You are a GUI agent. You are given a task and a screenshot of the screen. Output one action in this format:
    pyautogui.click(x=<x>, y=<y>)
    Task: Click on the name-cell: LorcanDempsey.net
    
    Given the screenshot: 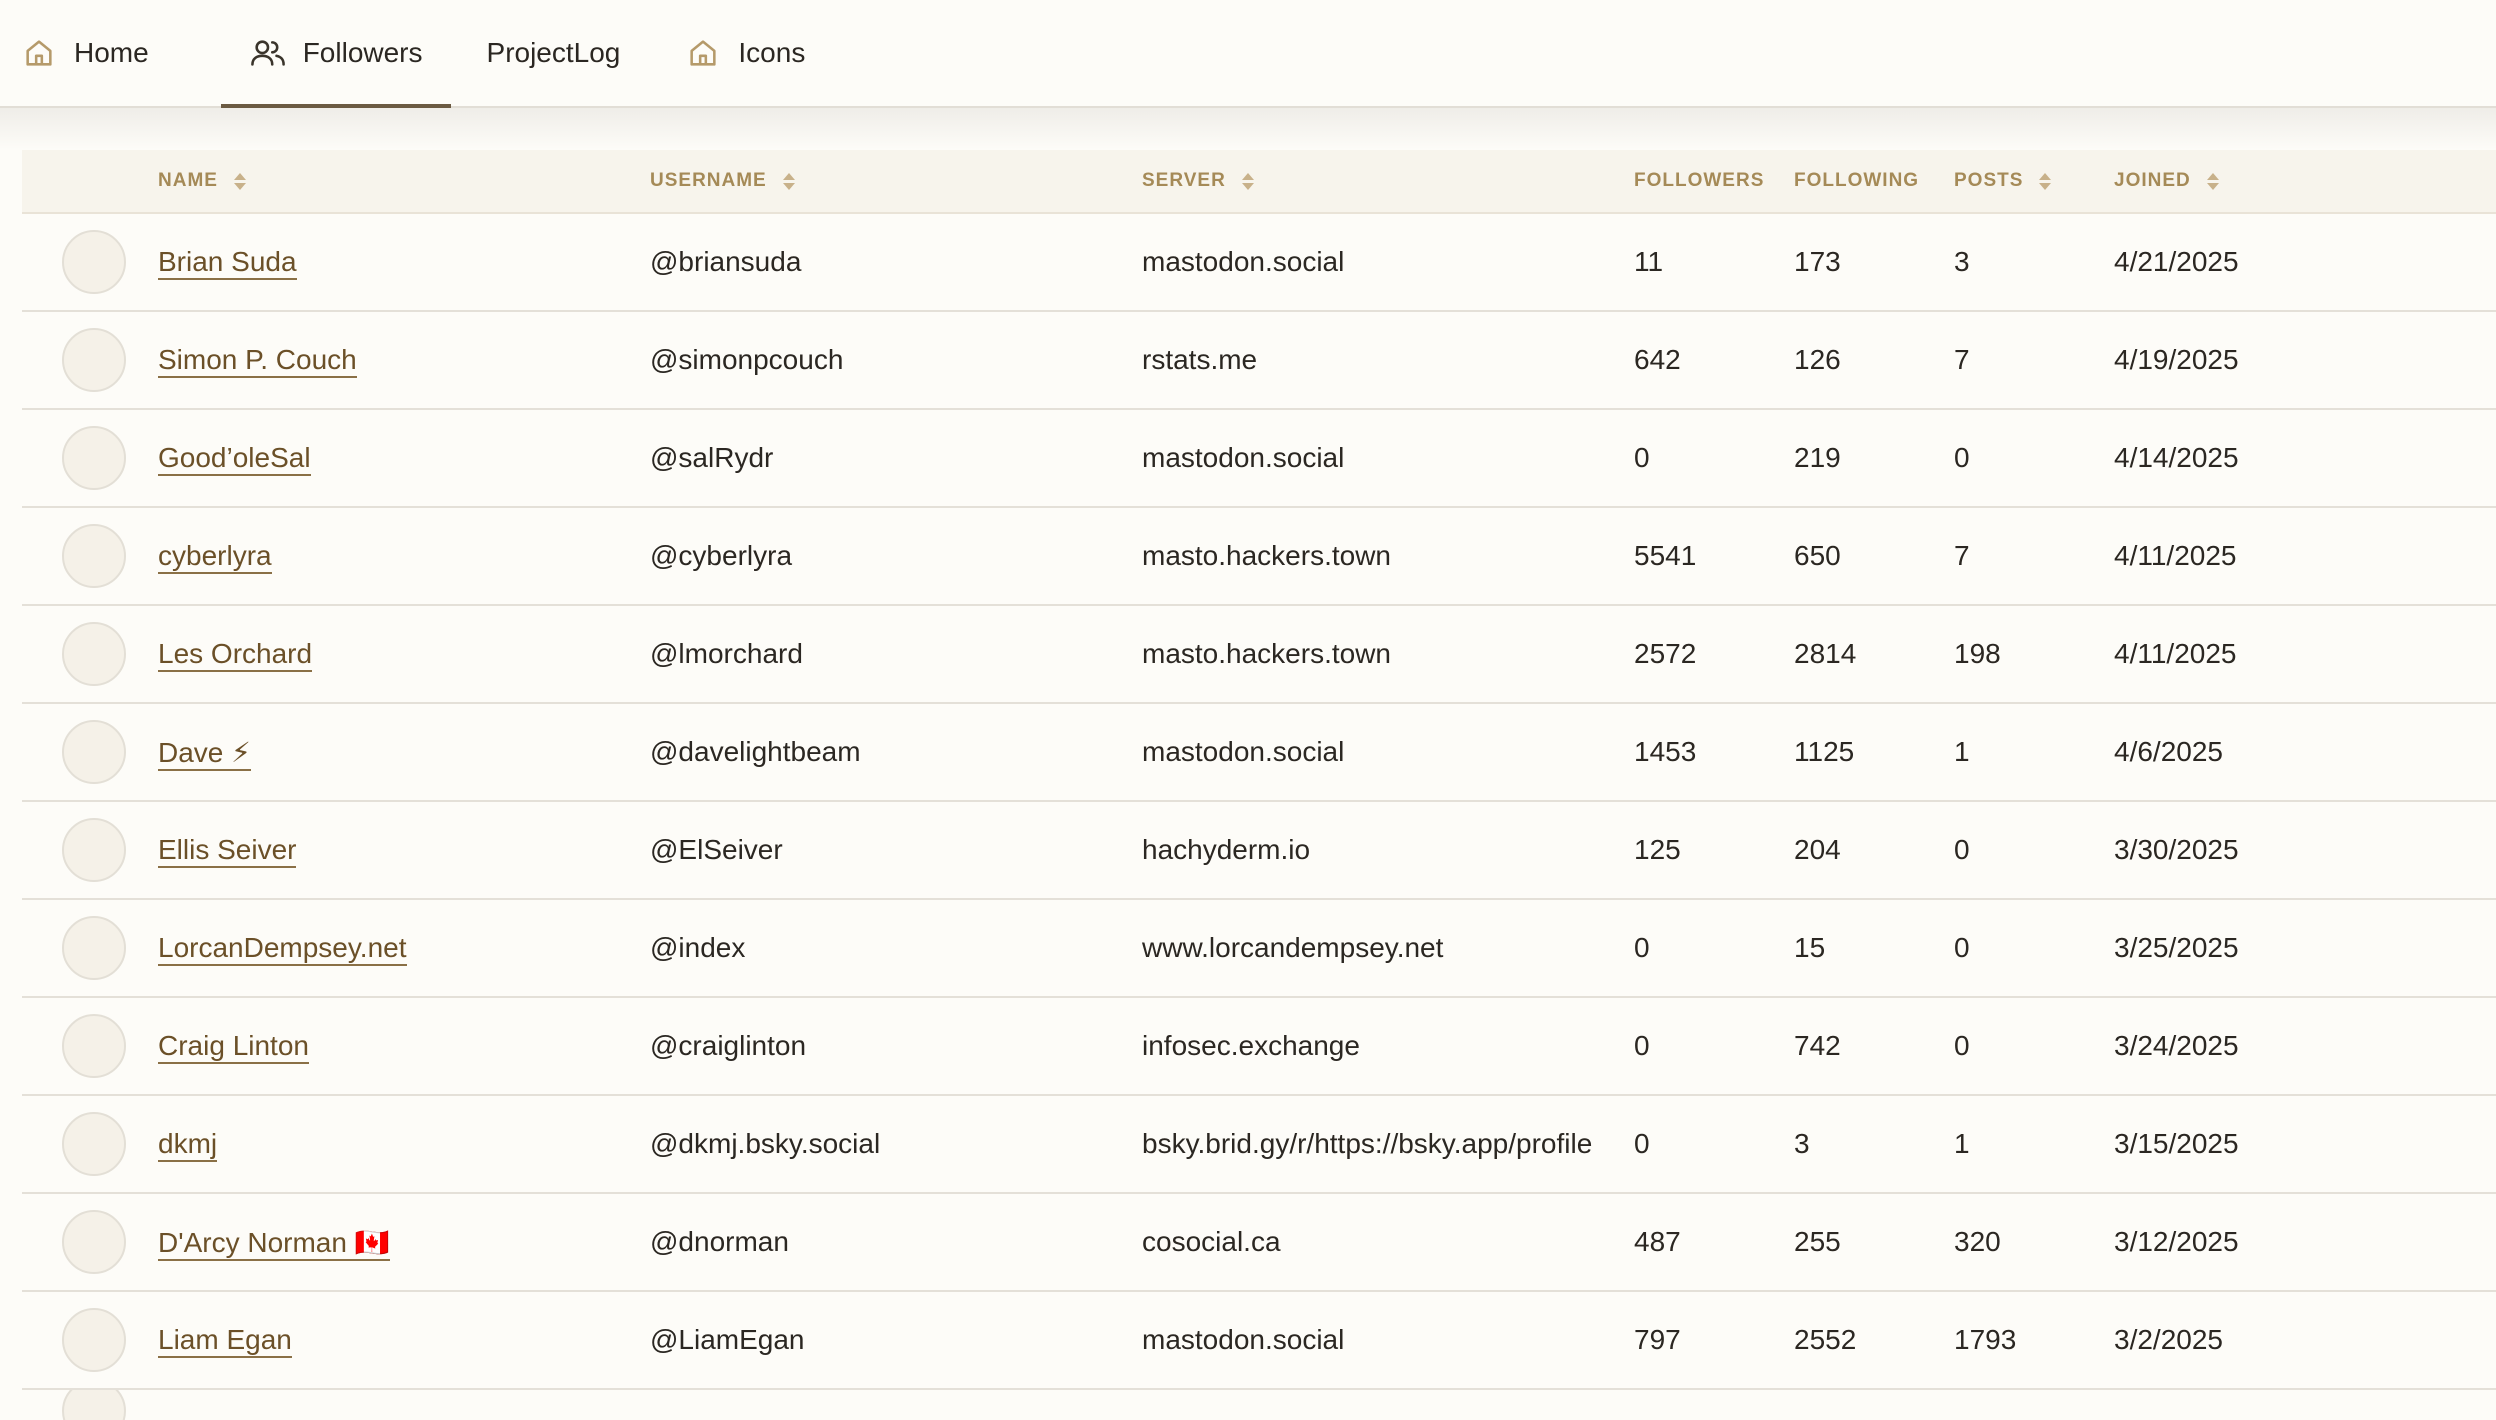 What is the action you would take?
    pyautogui.click(x=404, y=949)
    